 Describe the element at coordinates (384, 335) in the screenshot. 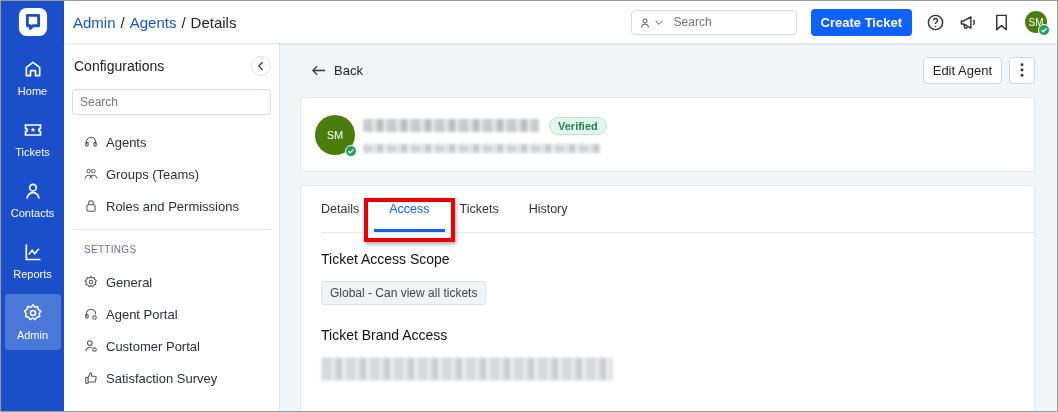

I see `section-heading: Ticket Brand Access` at that location.